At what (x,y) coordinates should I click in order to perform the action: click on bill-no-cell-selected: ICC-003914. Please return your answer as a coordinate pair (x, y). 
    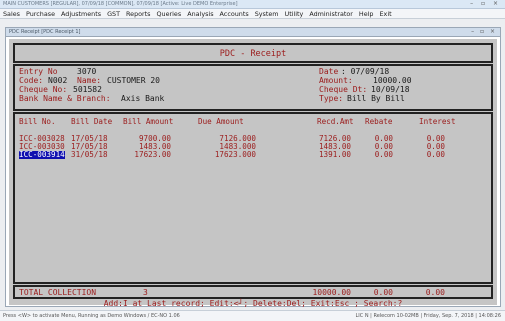
    Looking at the image, I should click on (42, 155).